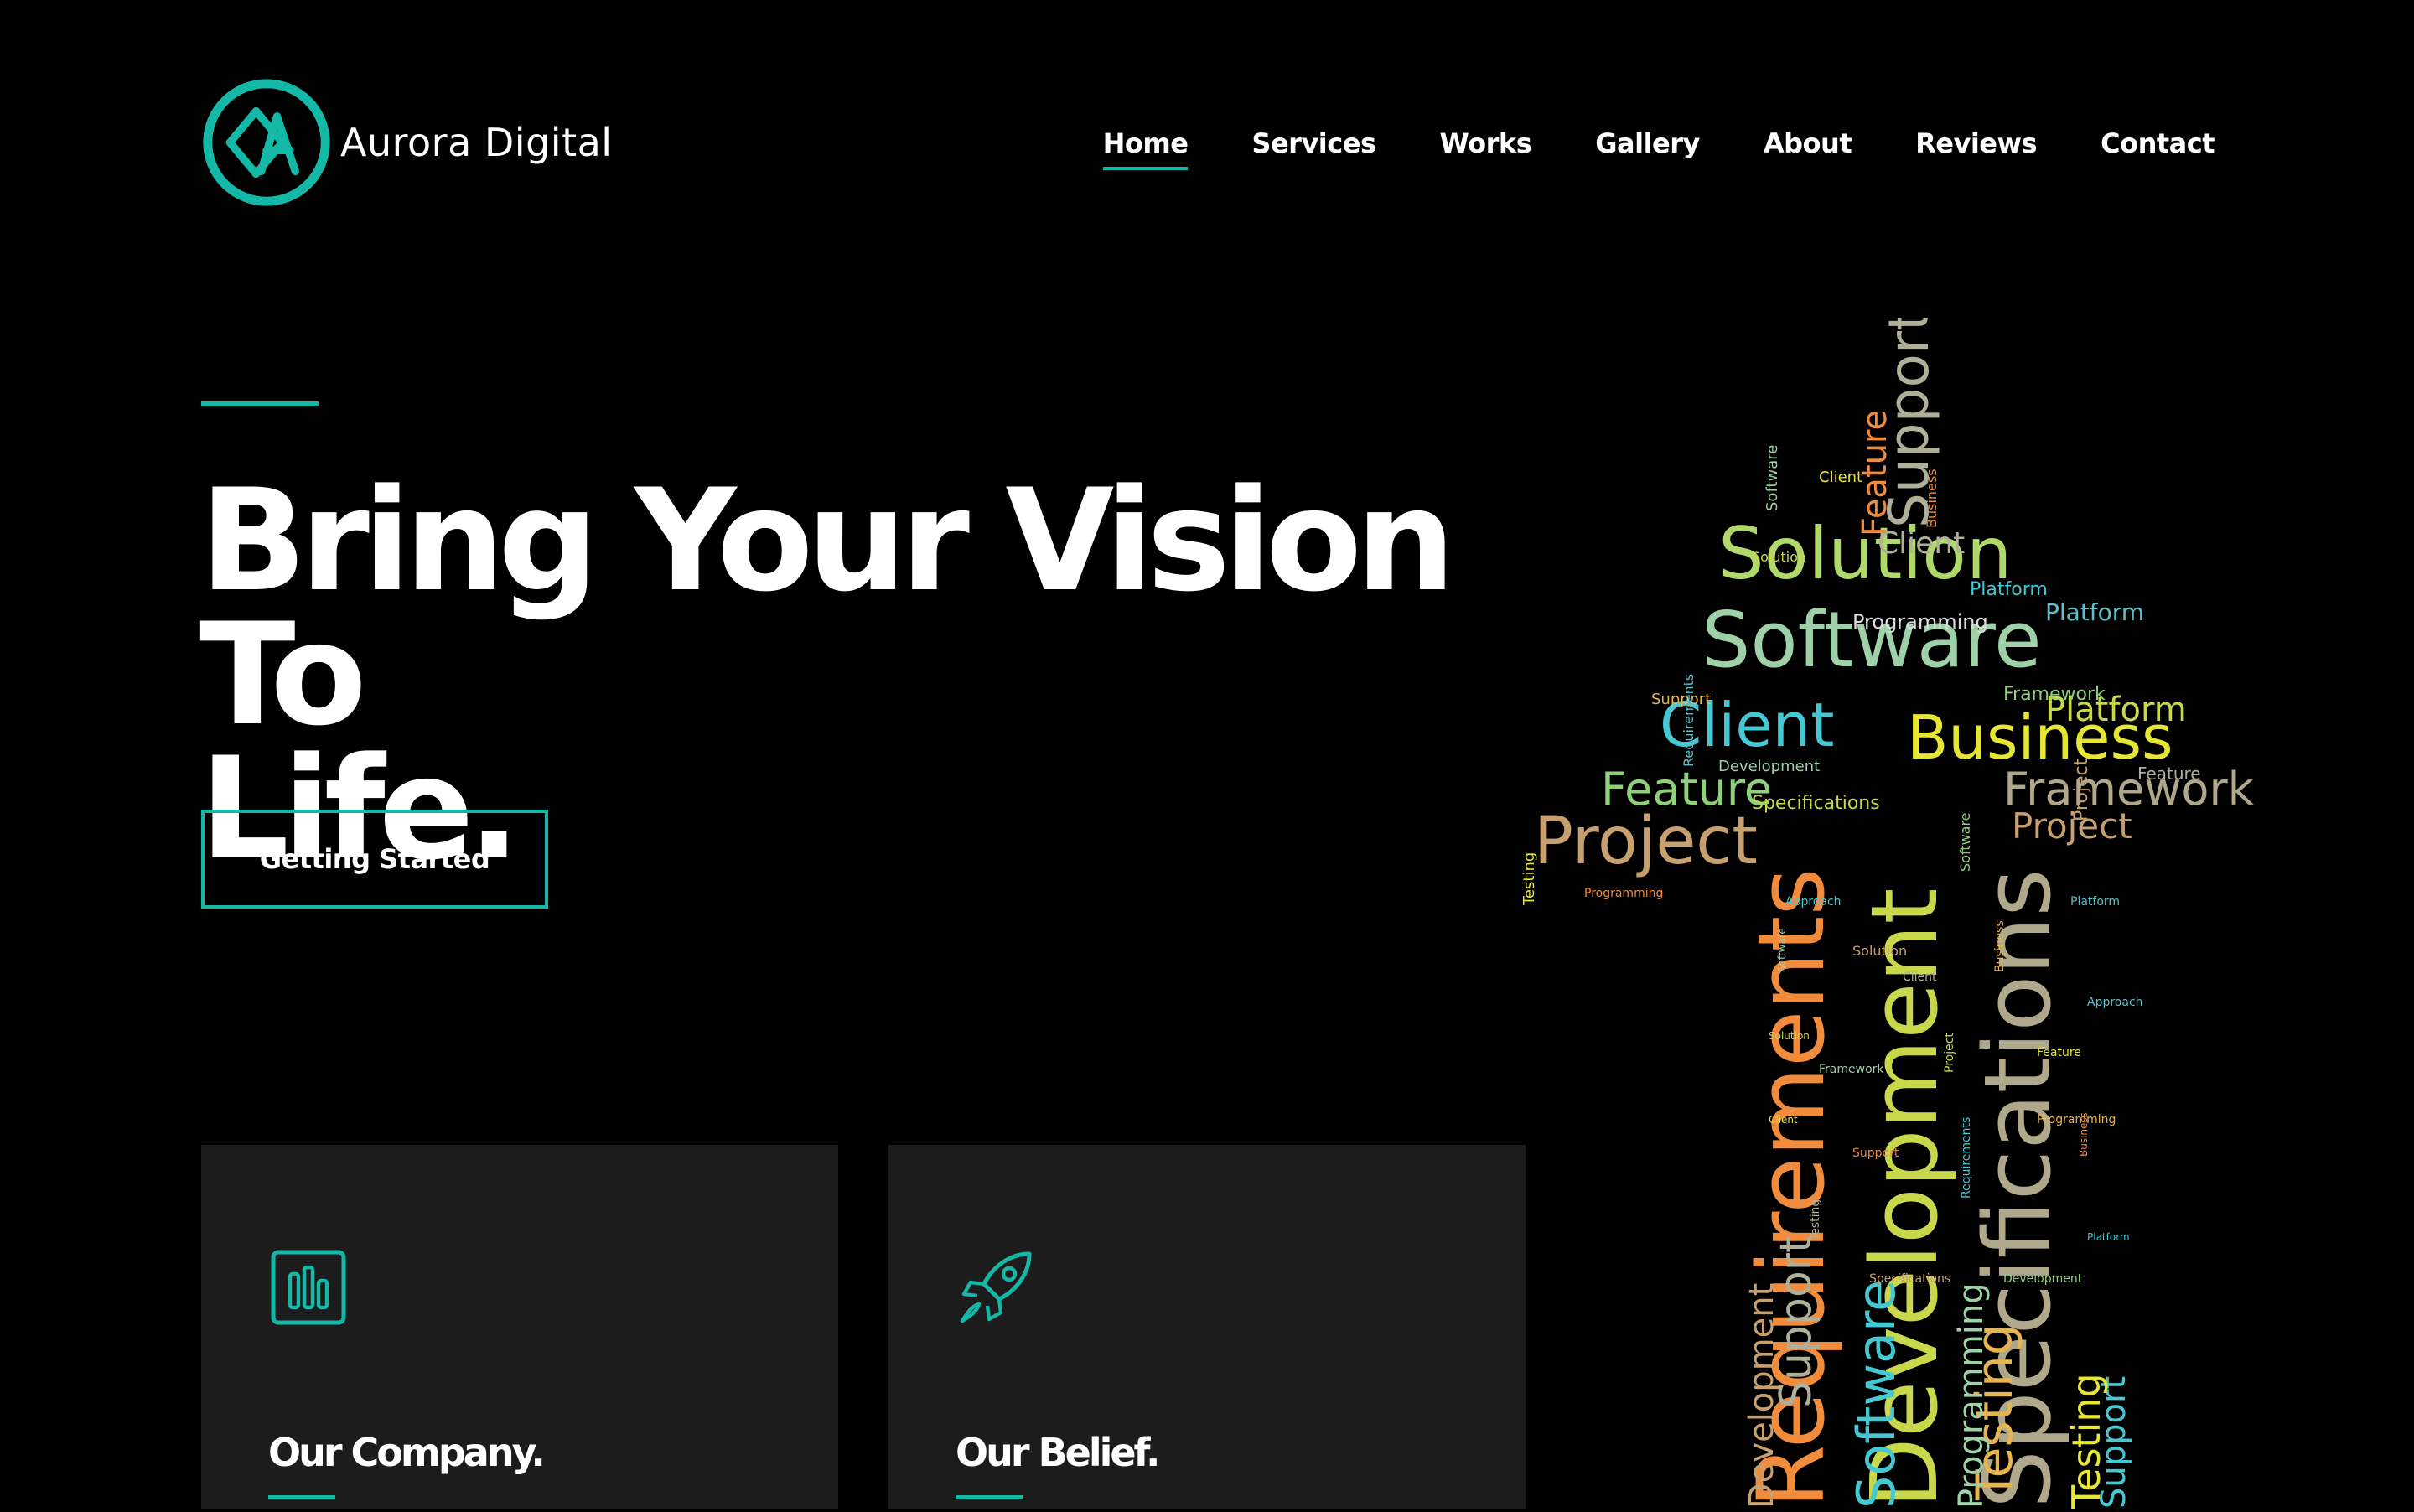  I want to click on nav-item-reviews: Reviews, so click(1976, 143).